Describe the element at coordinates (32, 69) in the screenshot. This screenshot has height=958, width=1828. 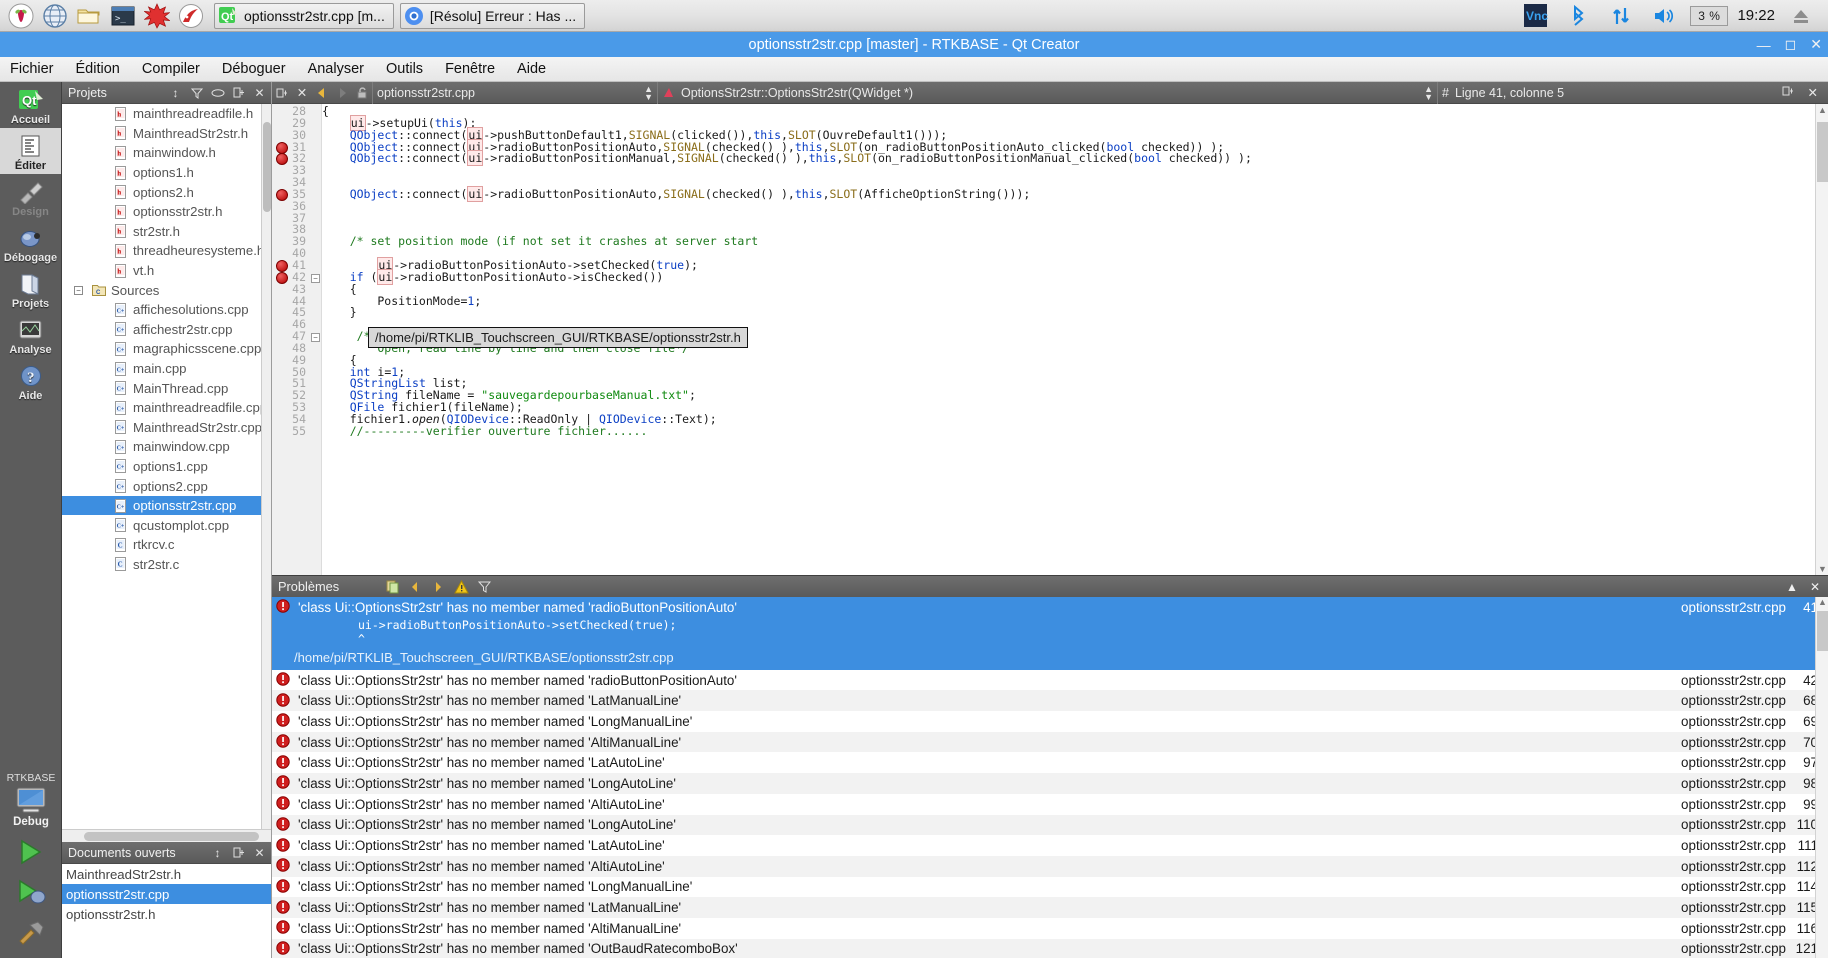
I see `menu-fichier: Fichier` at that location.